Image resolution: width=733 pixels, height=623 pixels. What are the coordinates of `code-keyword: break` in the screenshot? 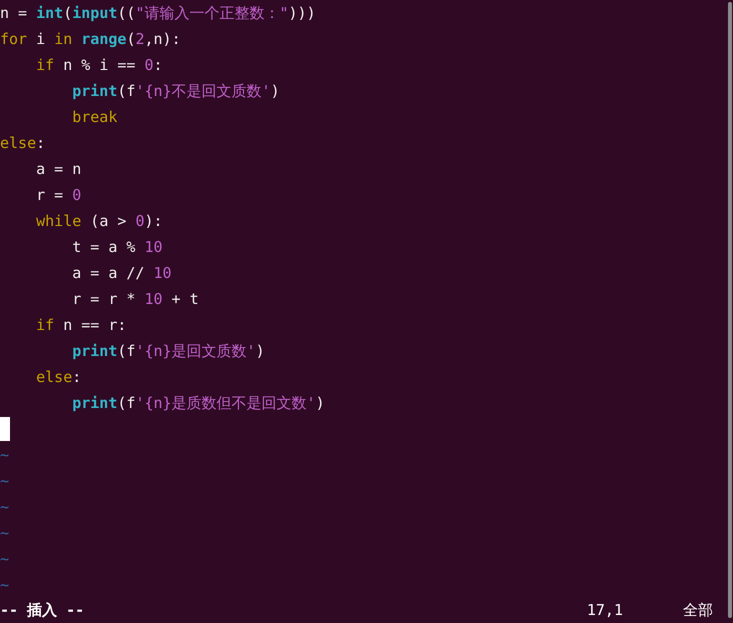 It's located at (95, 117).